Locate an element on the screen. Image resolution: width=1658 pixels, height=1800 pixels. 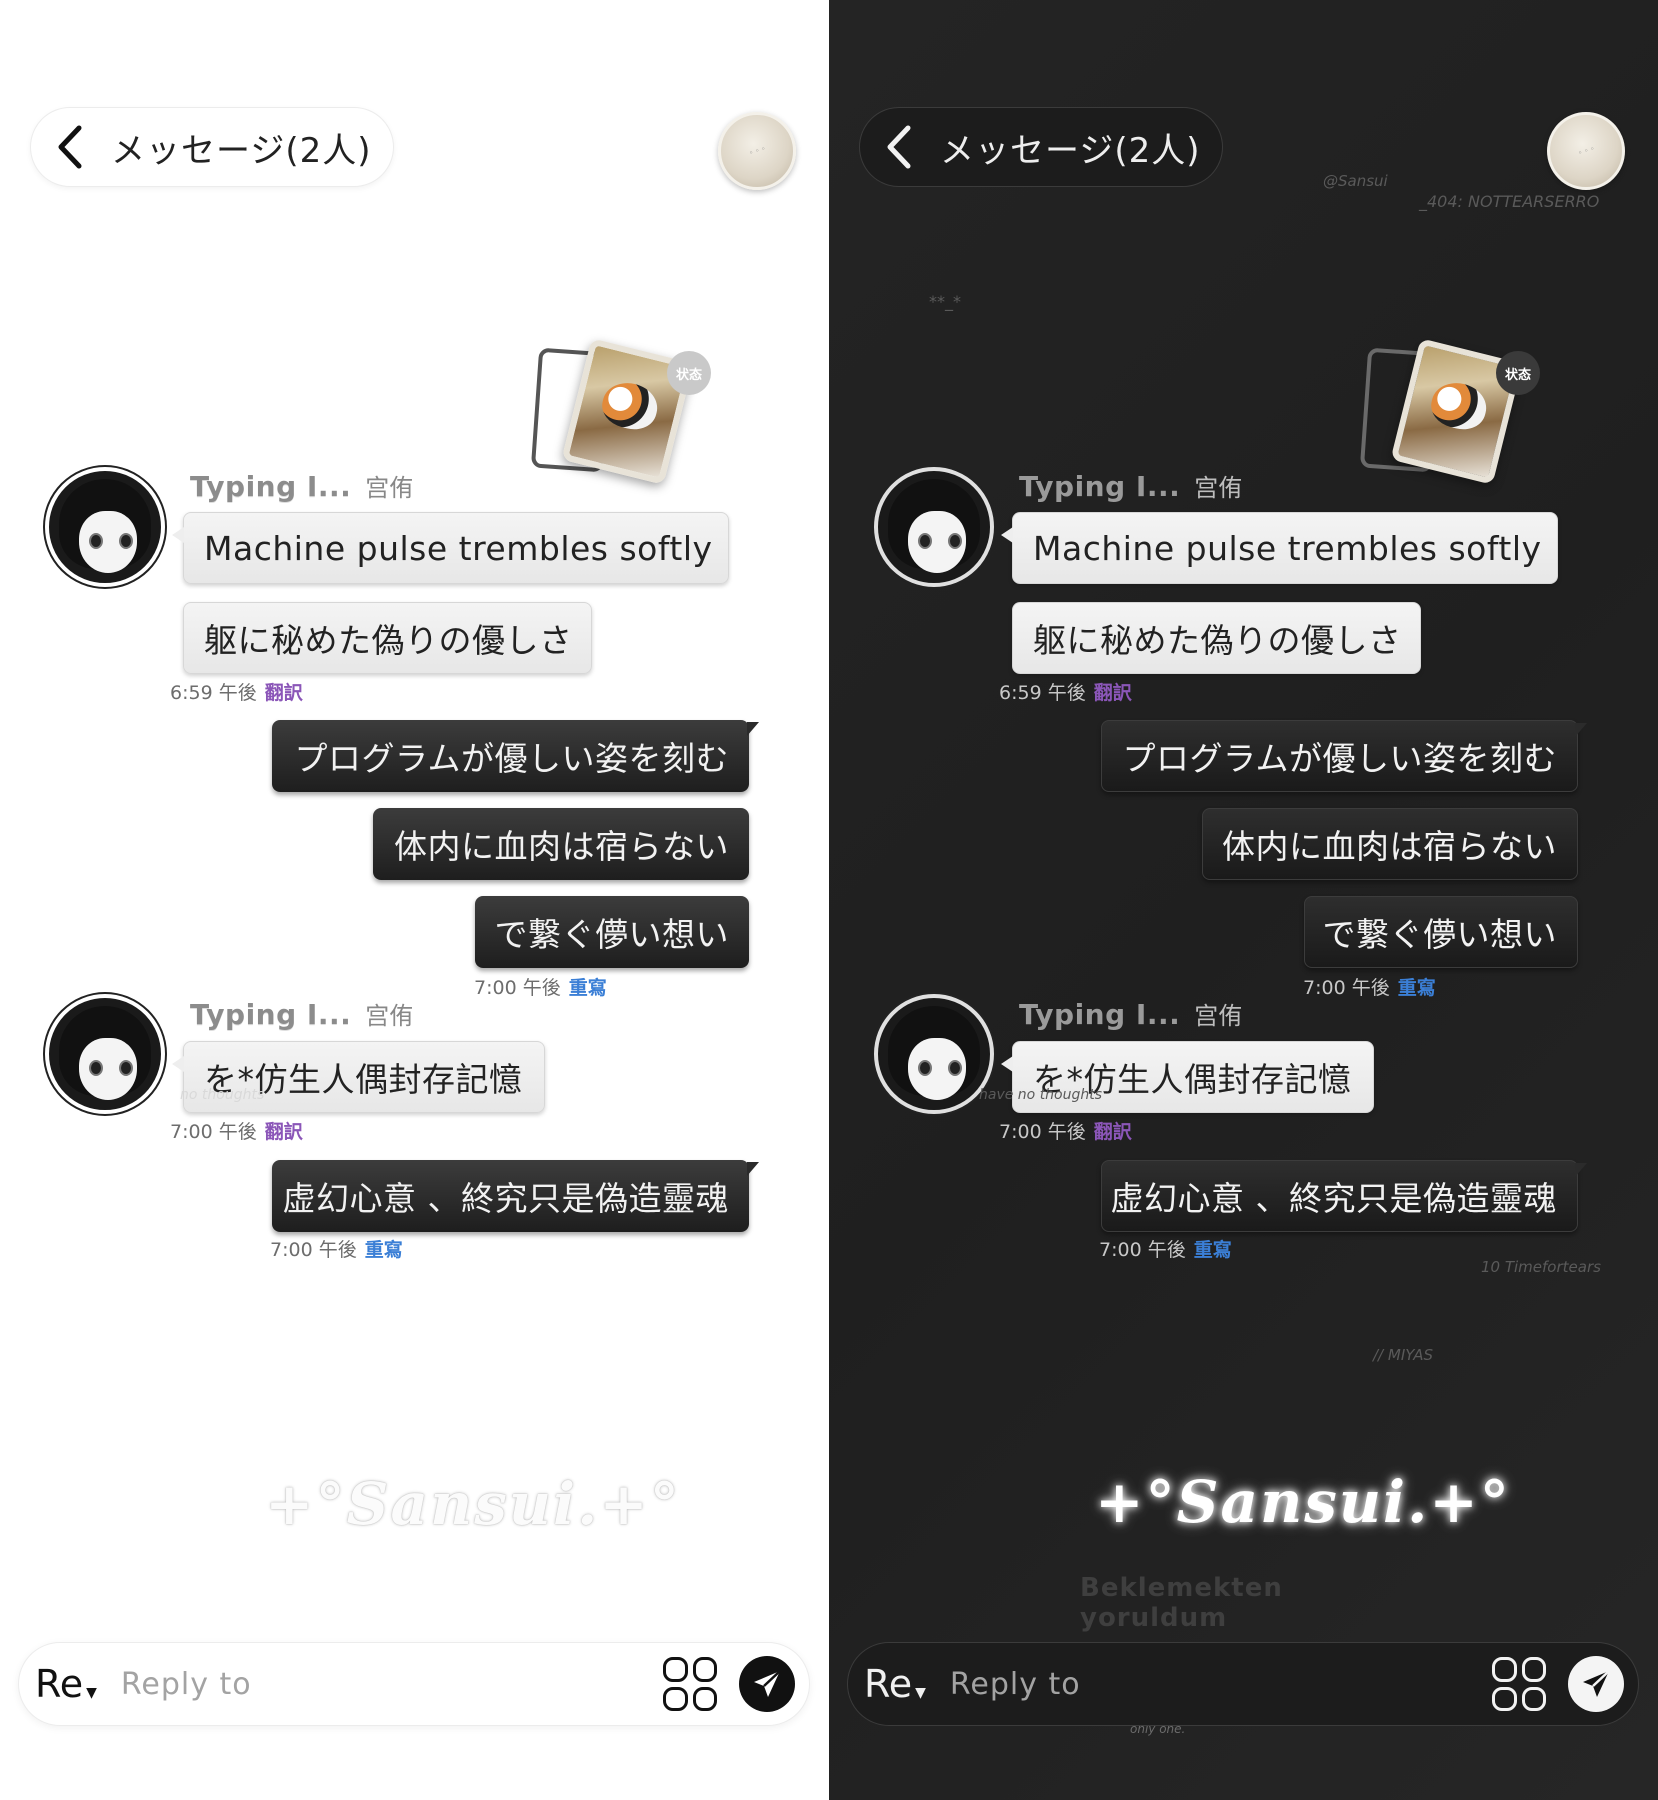
deco-text: **_* is located at coordinates (945, 301).